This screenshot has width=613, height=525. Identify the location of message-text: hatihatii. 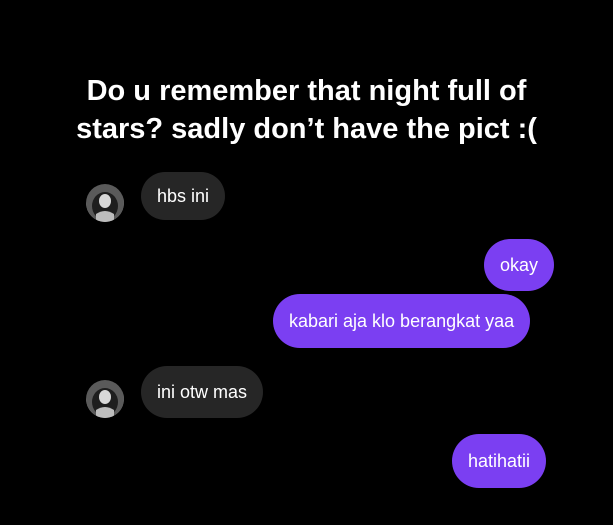
(499, 461).